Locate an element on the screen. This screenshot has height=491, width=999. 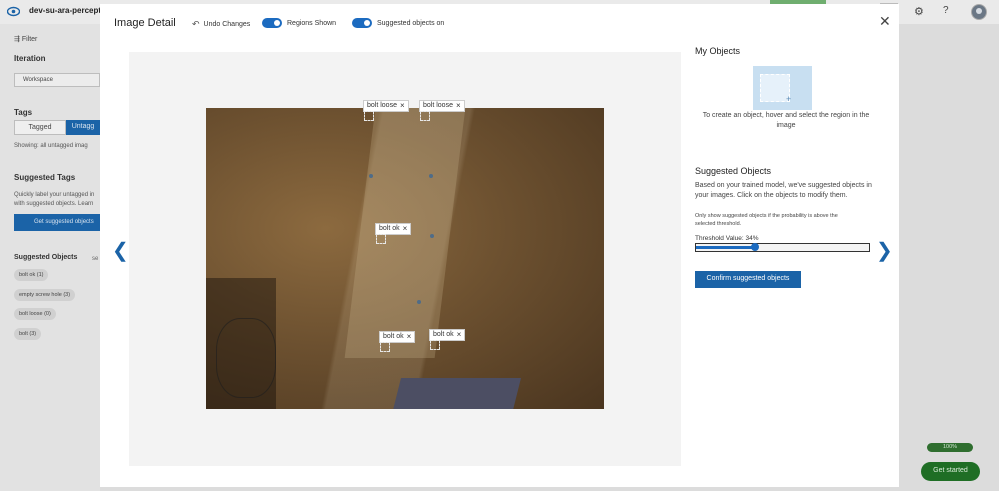
help-icon: ? is located at coordinates (946, 10).